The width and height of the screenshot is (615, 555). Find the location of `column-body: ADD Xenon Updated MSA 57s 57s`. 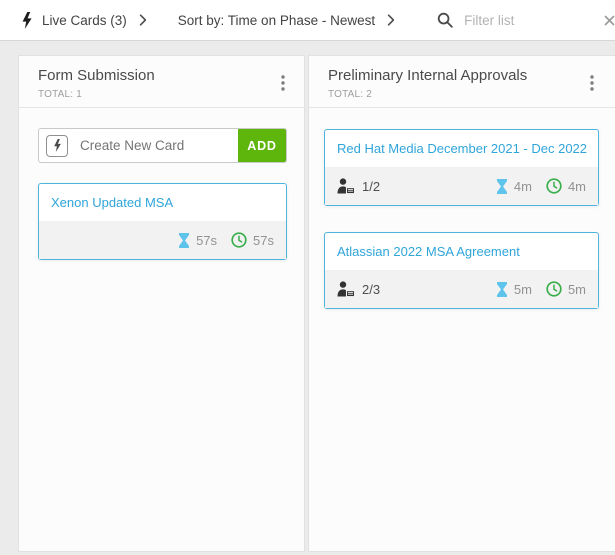

column-body: ADD Xenon Updated MSA 57s 57s is located at coordinates (161, 184).